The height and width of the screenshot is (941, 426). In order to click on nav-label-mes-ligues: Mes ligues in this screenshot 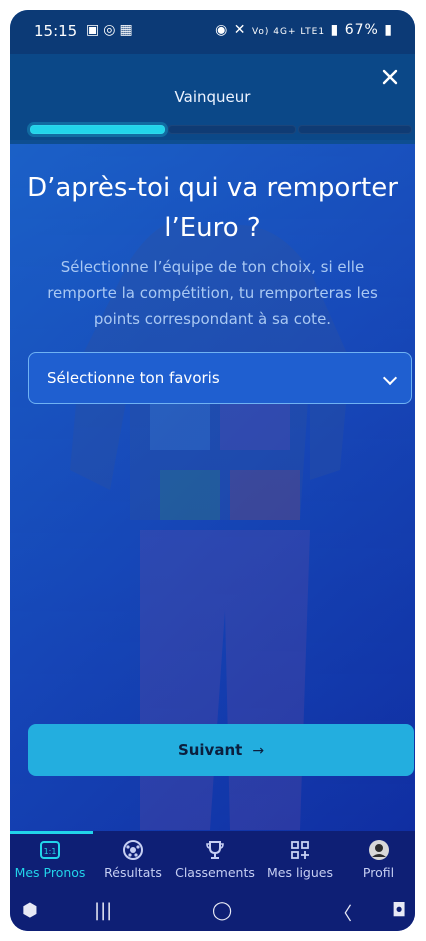, I will do `click(300, 872)`.